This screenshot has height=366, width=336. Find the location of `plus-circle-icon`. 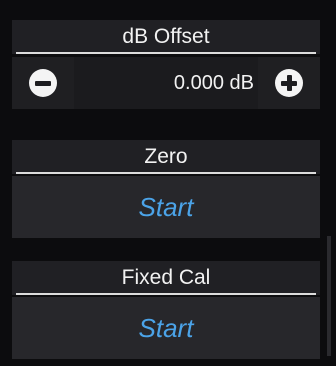

plus-circle-icon is located at coordinates (289, 83).